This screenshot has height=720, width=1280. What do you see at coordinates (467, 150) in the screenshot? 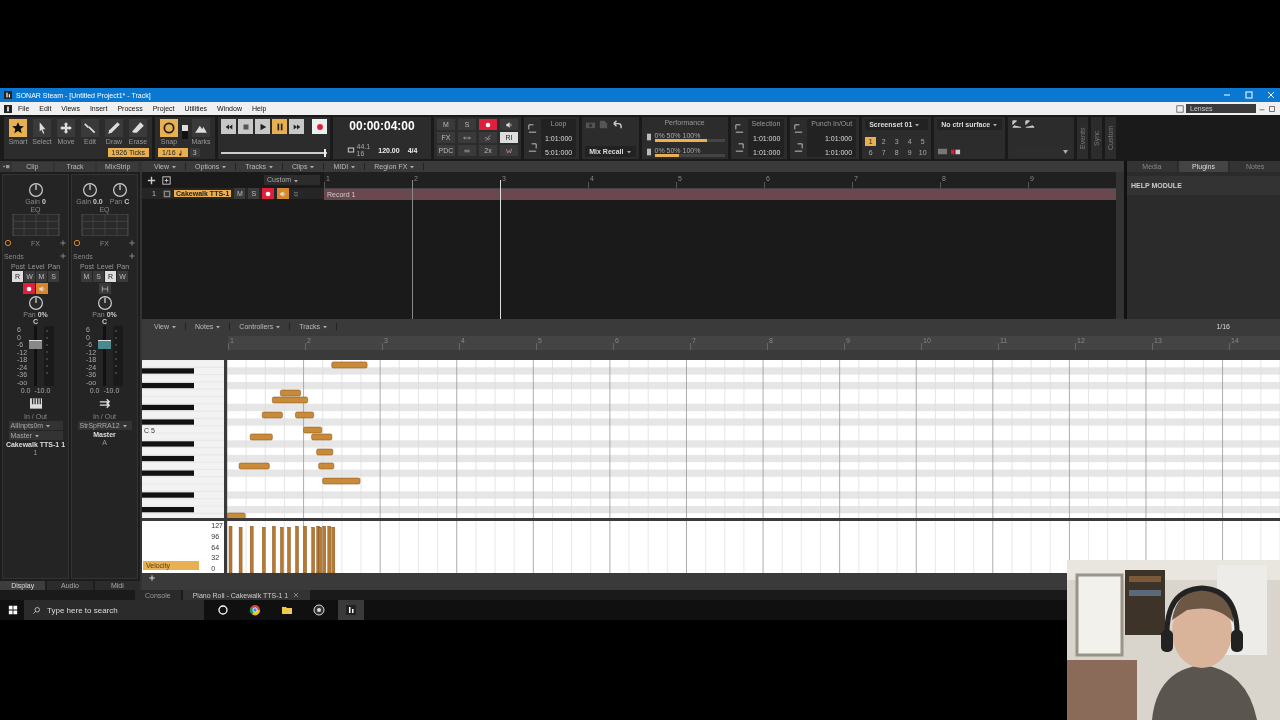
I see `dim-button` at bounding box center [467, 150].